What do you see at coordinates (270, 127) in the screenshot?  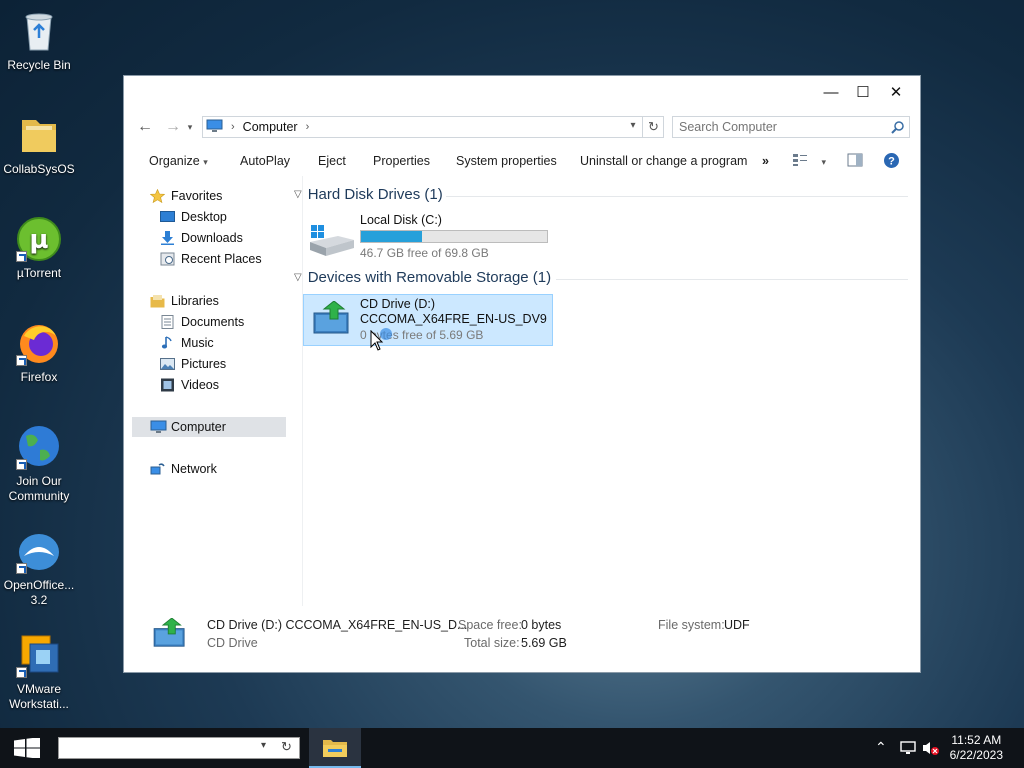 I see `breadcrumb-computer: Computer` at bounding box center [270, 127].